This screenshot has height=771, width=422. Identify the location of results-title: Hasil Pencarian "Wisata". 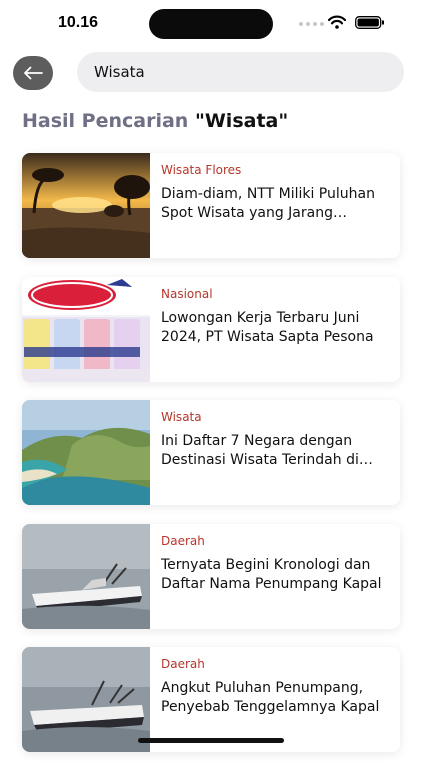
(155, 121).